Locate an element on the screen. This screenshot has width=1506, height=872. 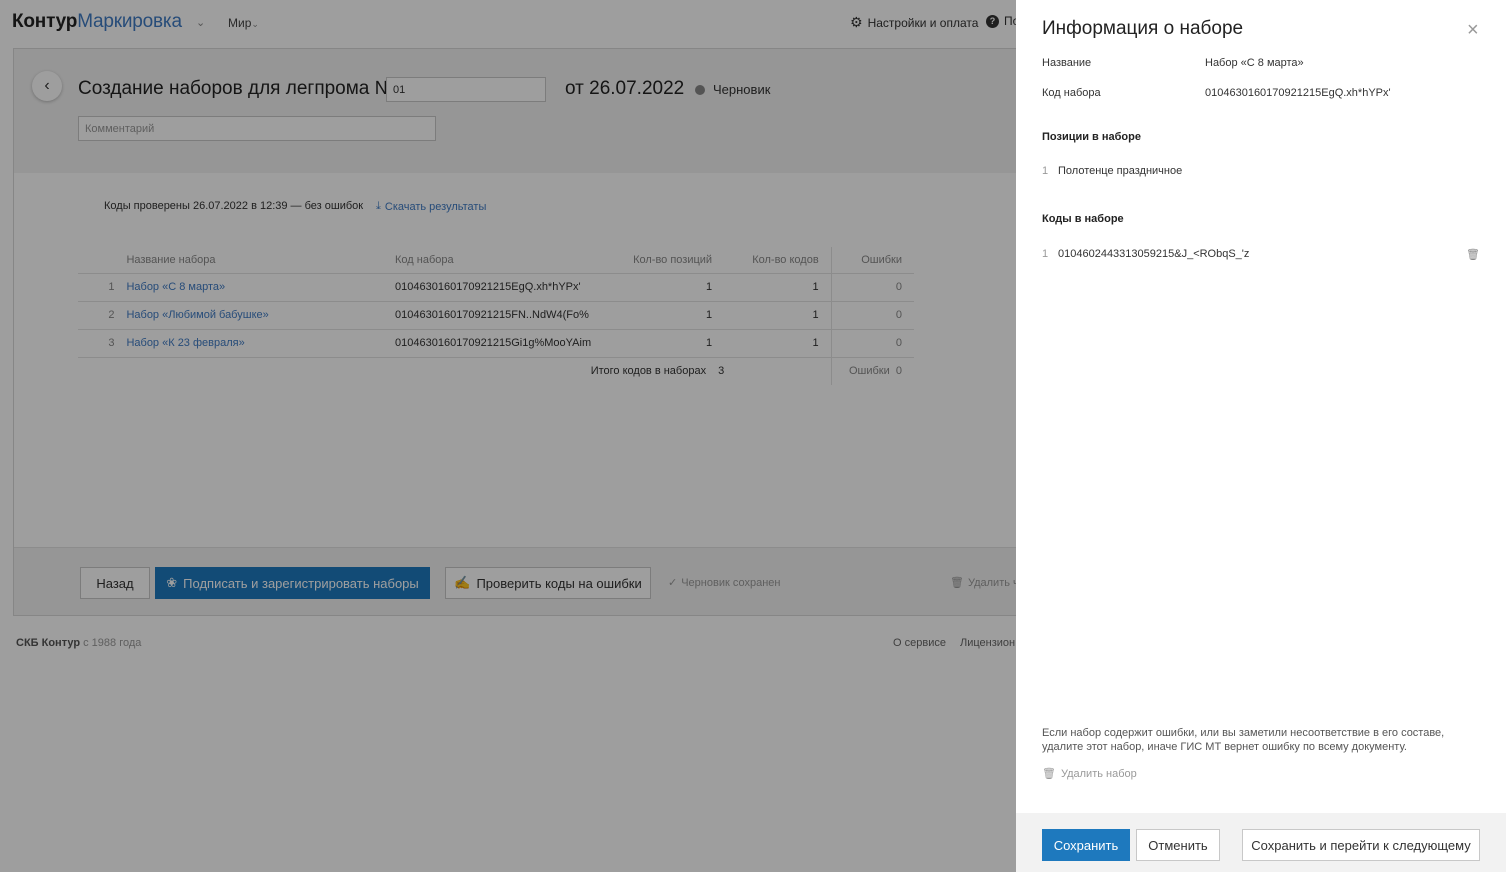
panel-title: Информация о наборе is located at coordinates (1143, 28).